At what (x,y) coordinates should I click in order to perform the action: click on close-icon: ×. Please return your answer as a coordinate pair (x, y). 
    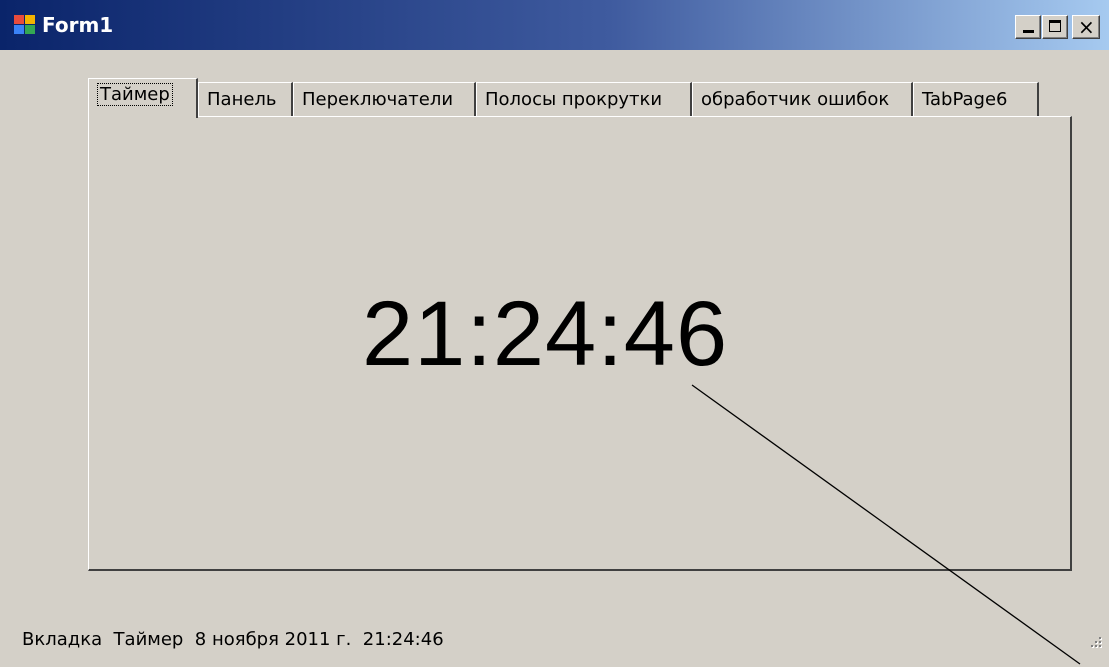
    Looking at the image, I should click on (1086, 27).